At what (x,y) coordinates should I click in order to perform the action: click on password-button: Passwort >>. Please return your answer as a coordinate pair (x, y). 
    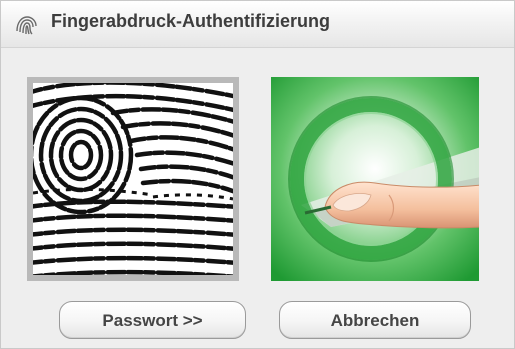
    Looking at the image, I should click on (152, 320).